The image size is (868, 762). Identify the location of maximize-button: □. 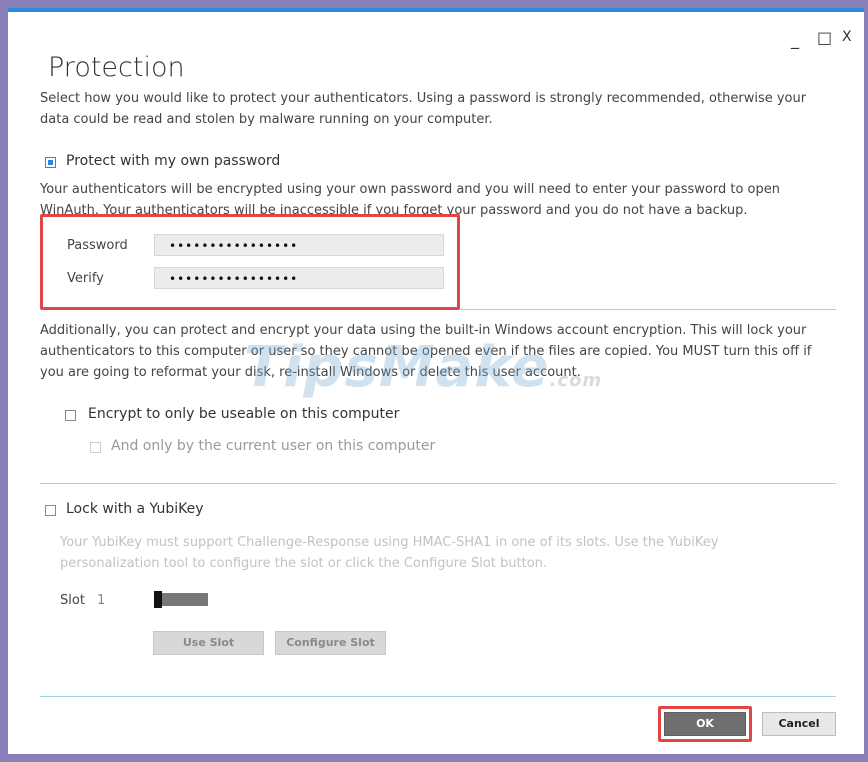
(824, 37).